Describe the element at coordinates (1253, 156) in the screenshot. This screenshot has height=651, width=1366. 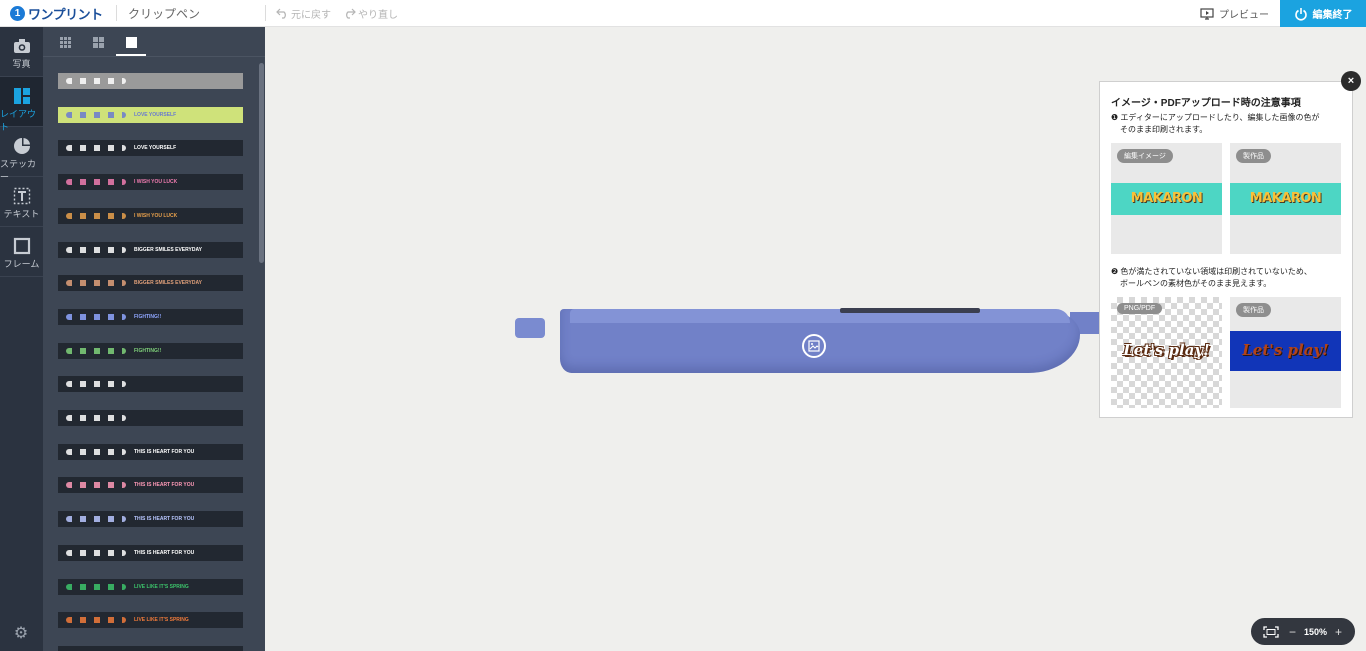
I see `thumb-tag: 製作品` at that location.